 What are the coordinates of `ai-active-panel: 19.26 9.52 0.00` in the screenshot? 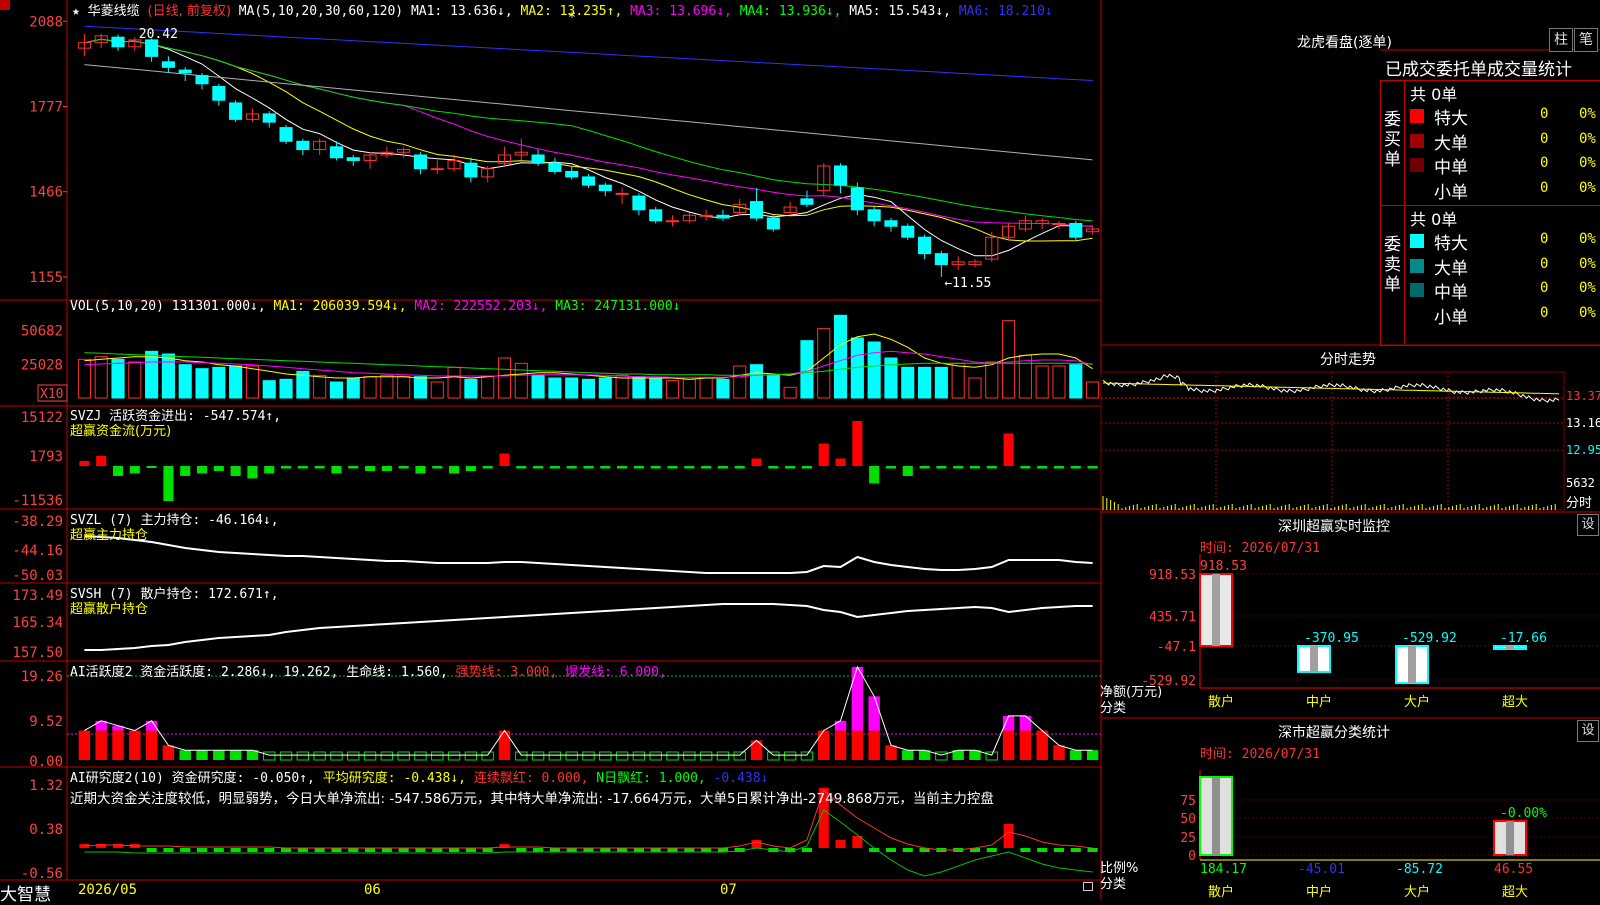 It's located at (561, 717).